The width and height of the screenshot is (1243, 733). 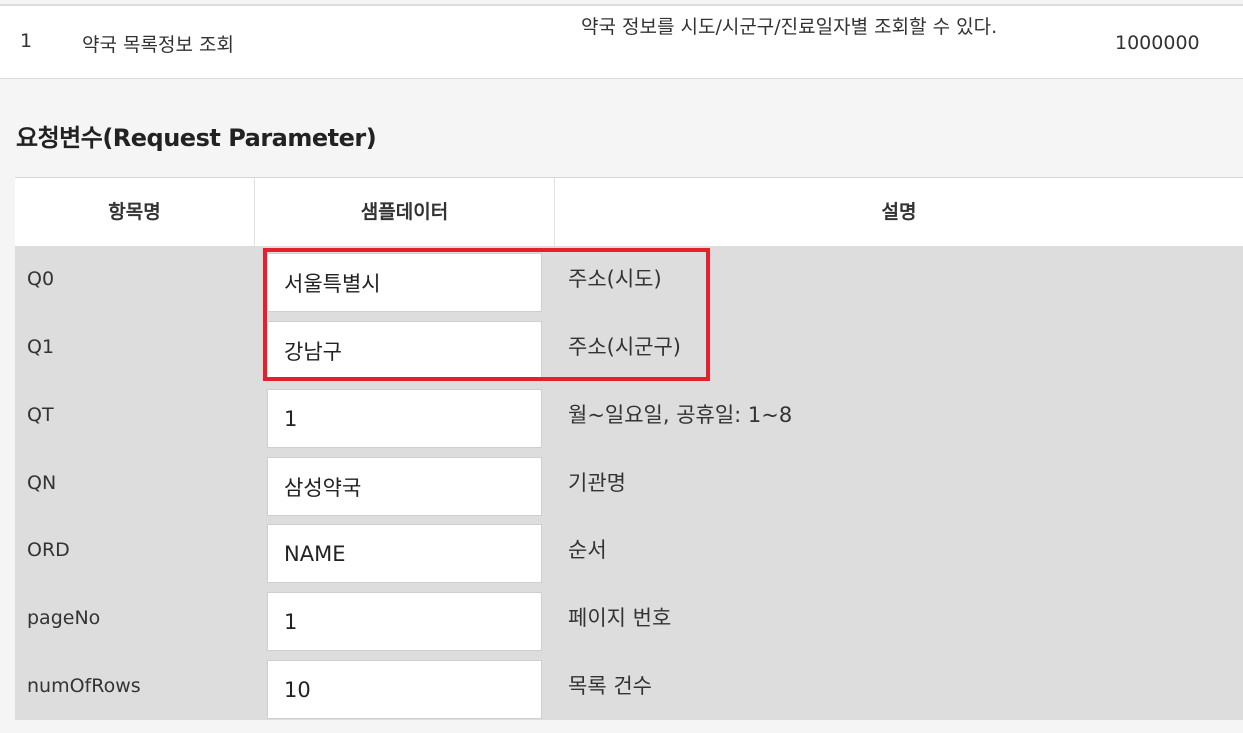 I want to click on param-name: numOfRows, so click(x=84, y=686).